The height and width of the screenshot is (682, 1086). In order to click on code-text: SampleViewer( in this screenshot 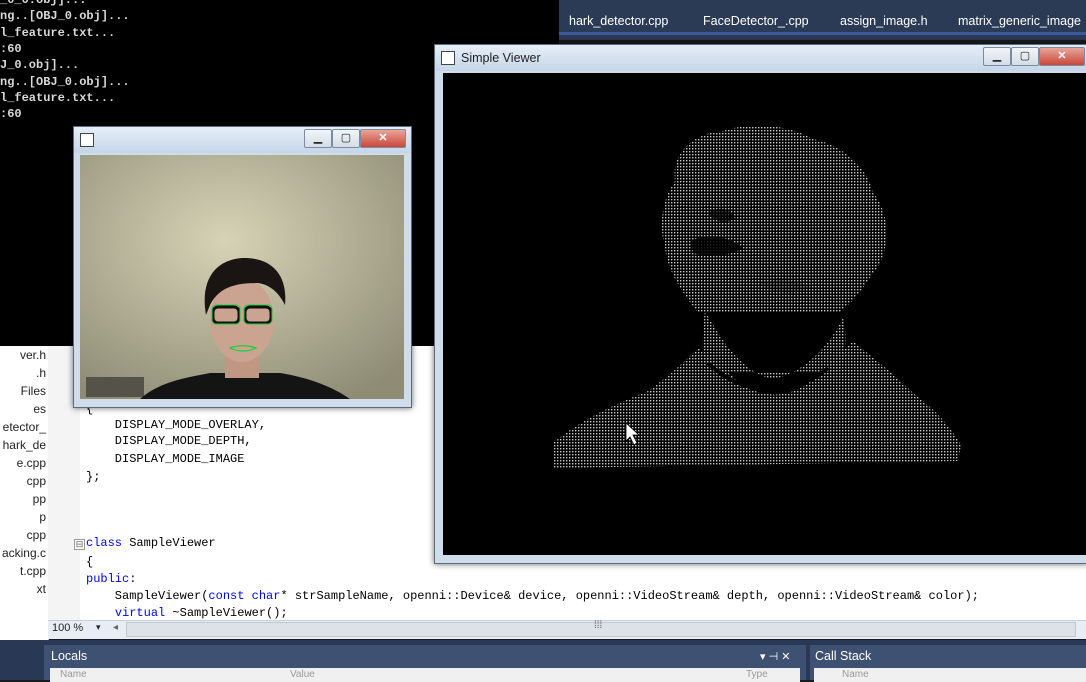, I will do `click(147, 596)`.